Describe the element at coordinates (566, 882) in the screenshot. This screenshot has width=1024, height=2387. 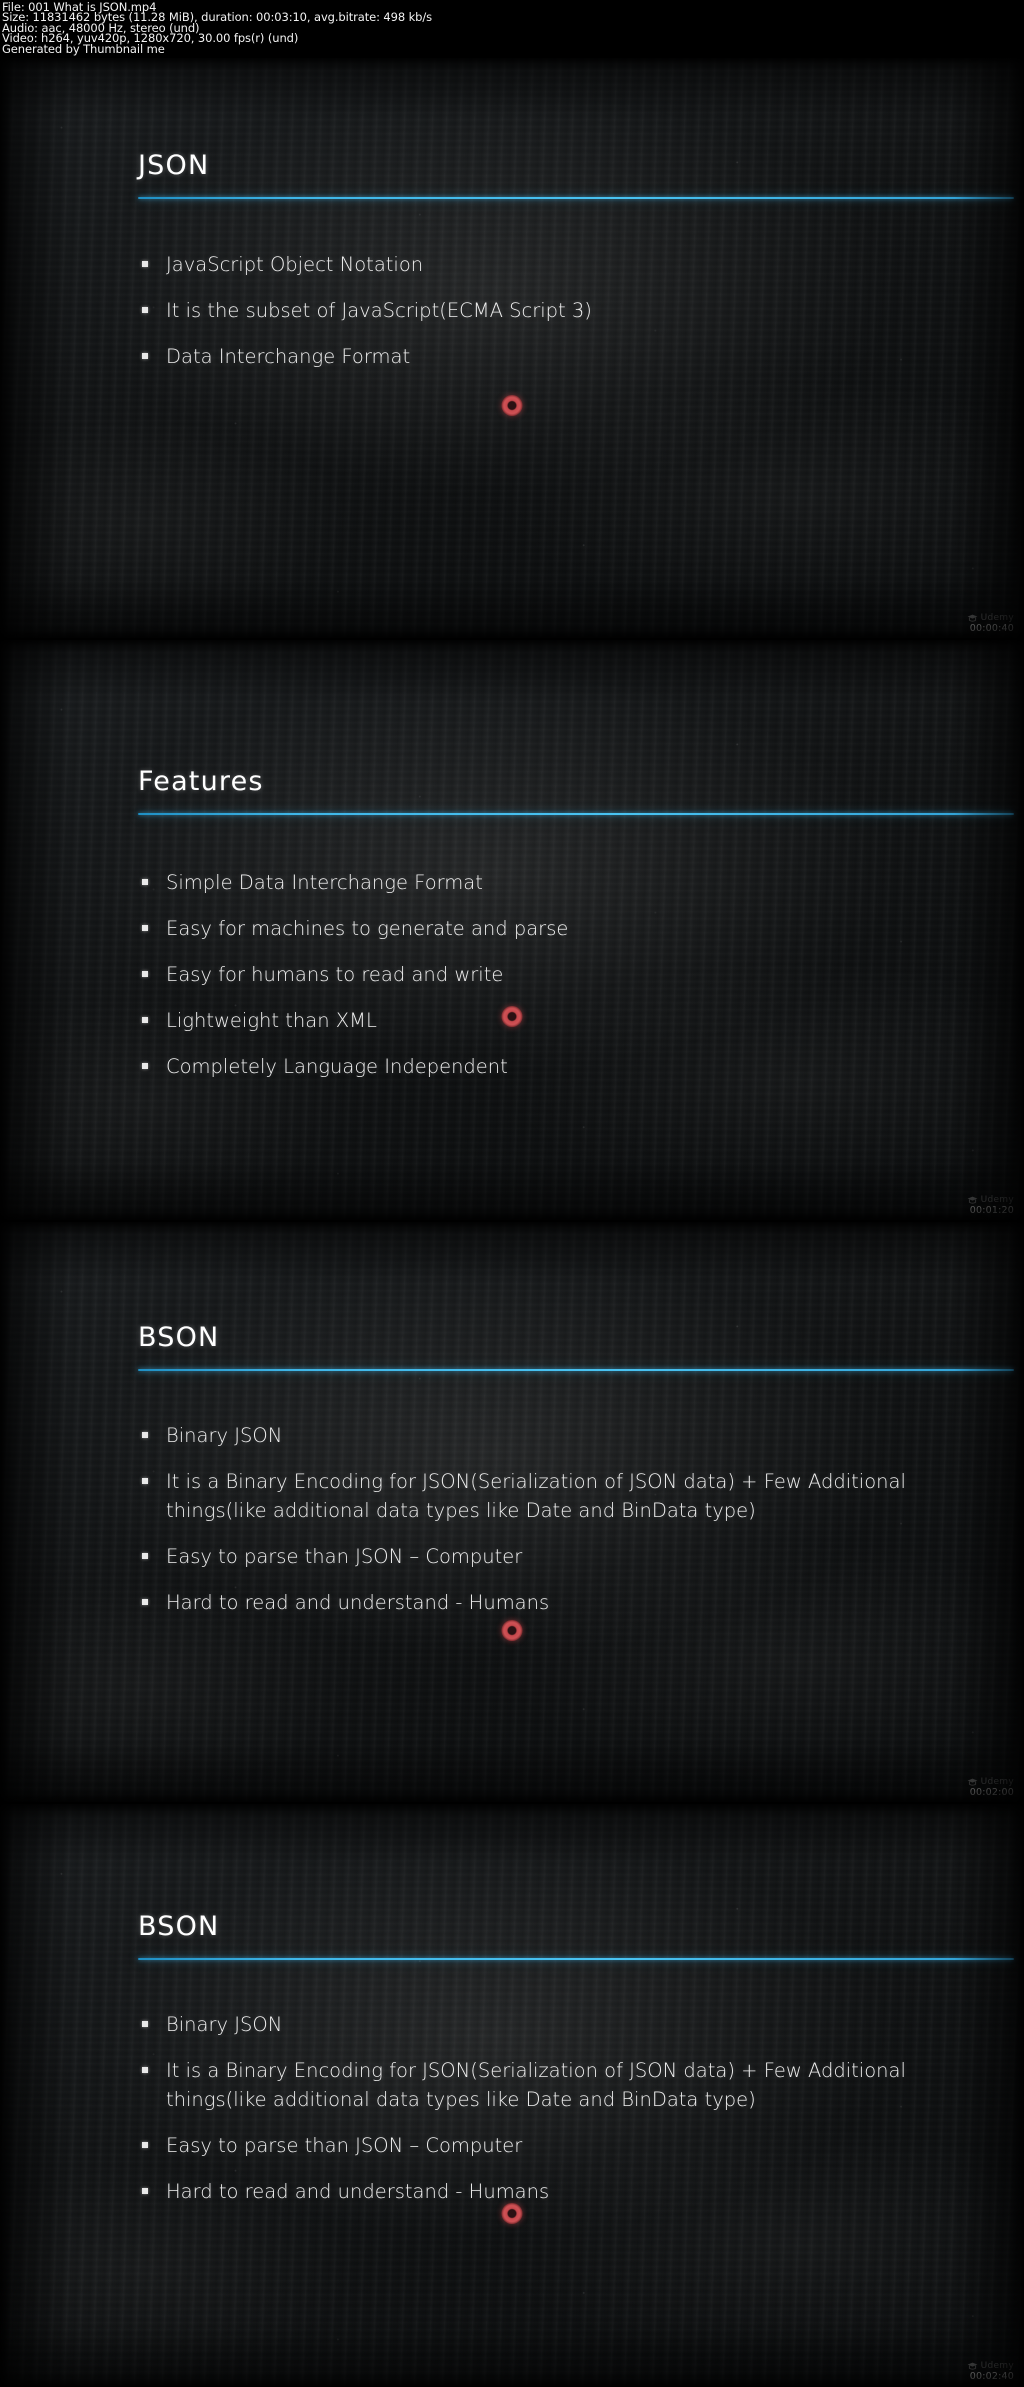
I see `bullet-item: Simple Data Interchange Format` at that location.